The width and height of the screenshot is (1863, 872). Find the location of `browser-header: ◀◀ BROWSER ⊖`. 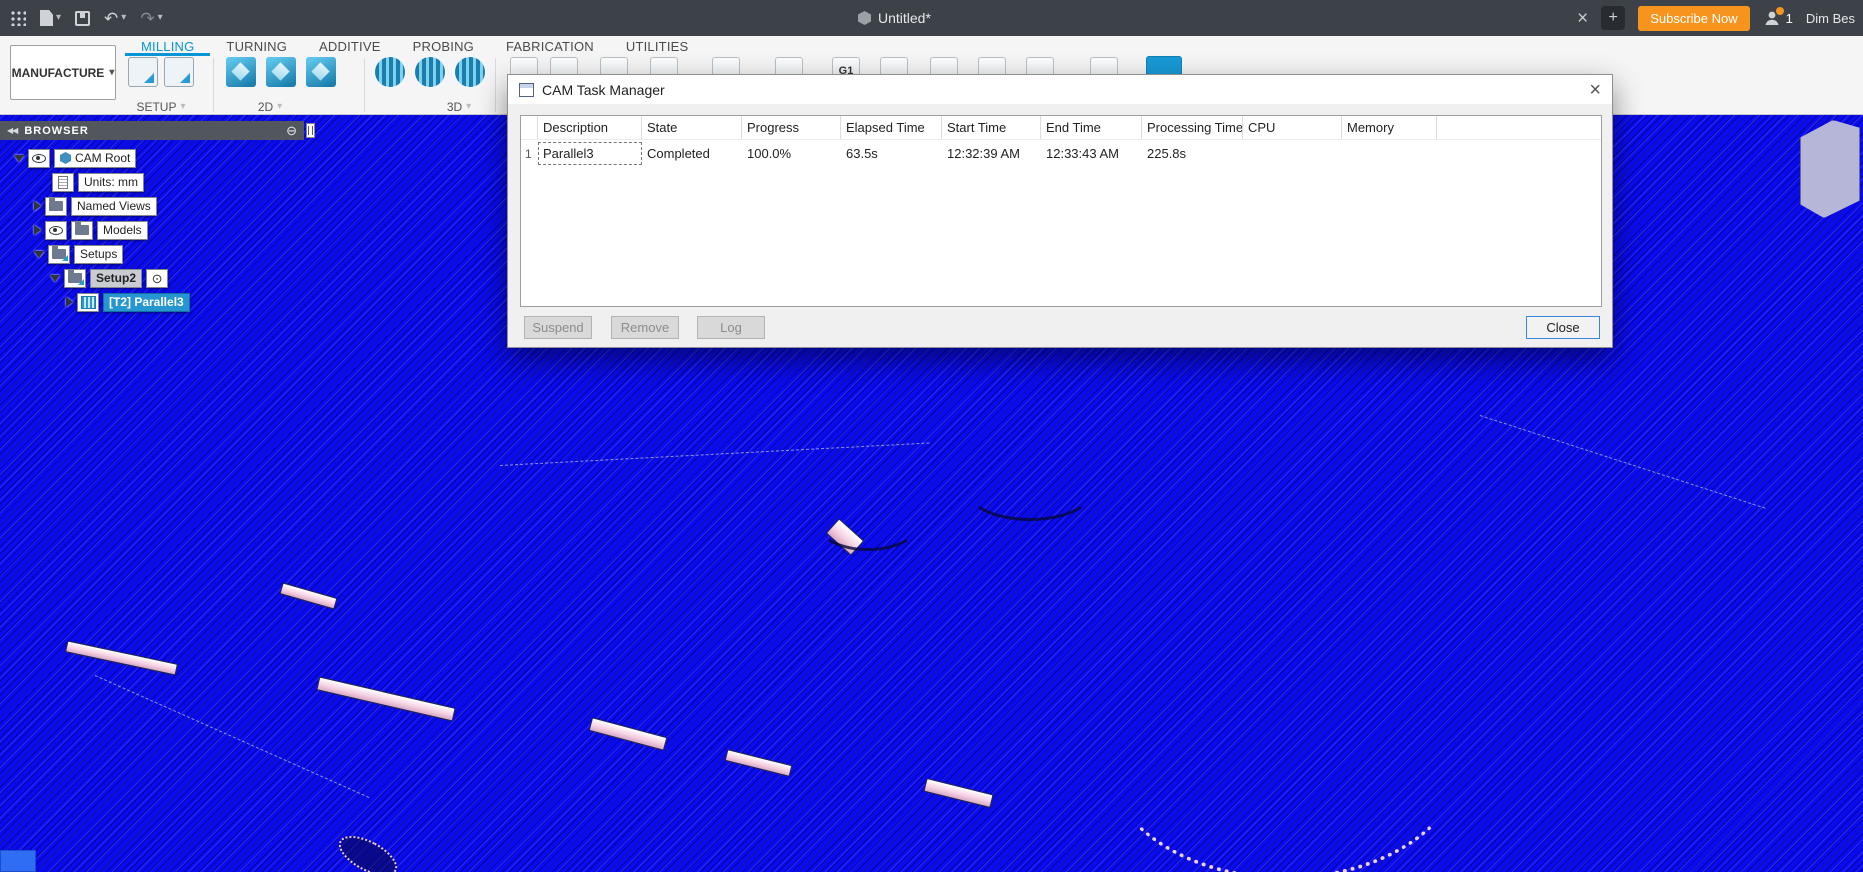

browser-header: ◀◀ BROWSER ⊖ is located at coordinates (152, 130).